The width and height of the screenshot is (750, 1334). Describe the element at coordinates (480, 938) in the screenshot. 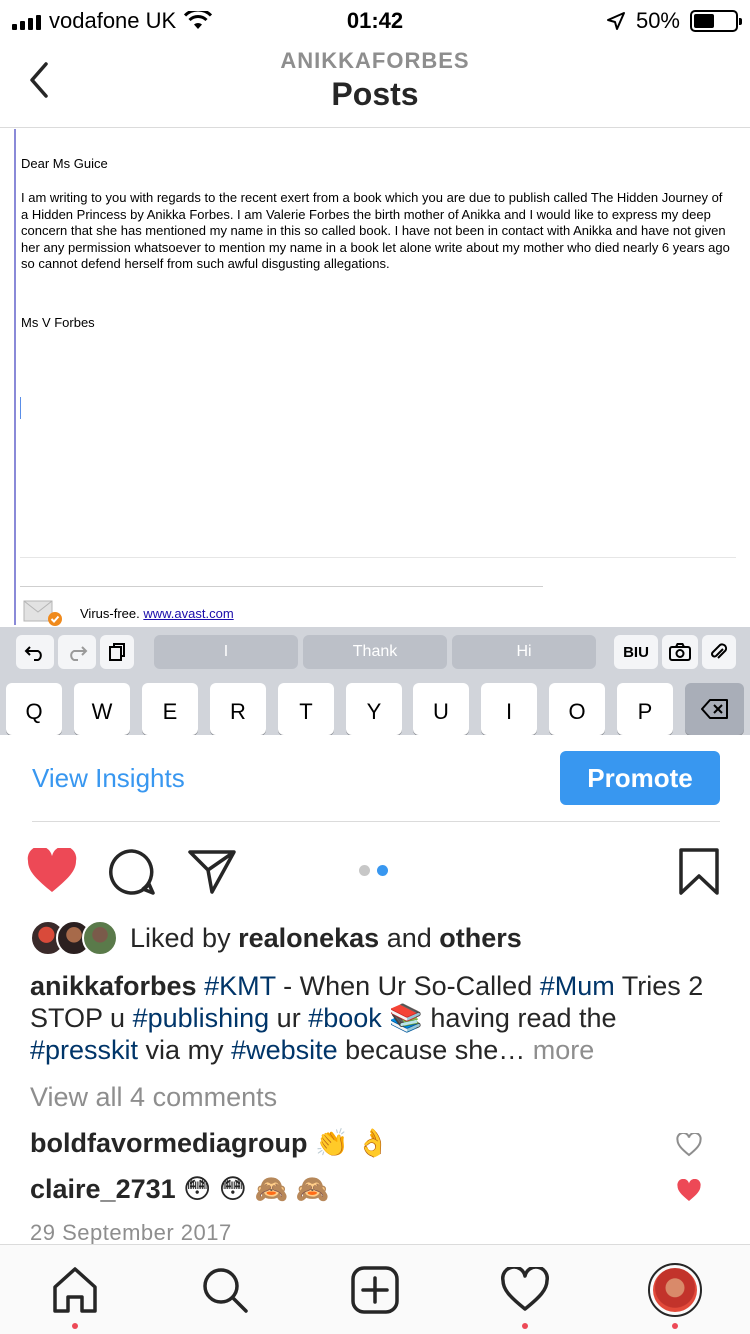

I see `liked-others: others` at that location.